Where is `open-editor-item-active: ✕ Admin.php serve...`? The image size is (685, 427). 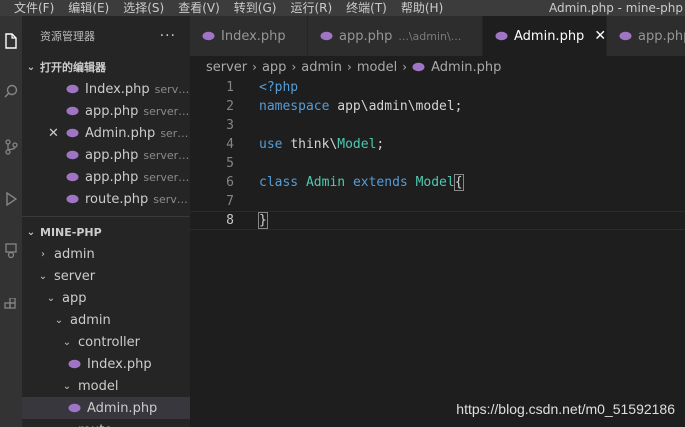
open-editor-item-active: ✕ Admin.php serve... is located at coordinates (106, 133).